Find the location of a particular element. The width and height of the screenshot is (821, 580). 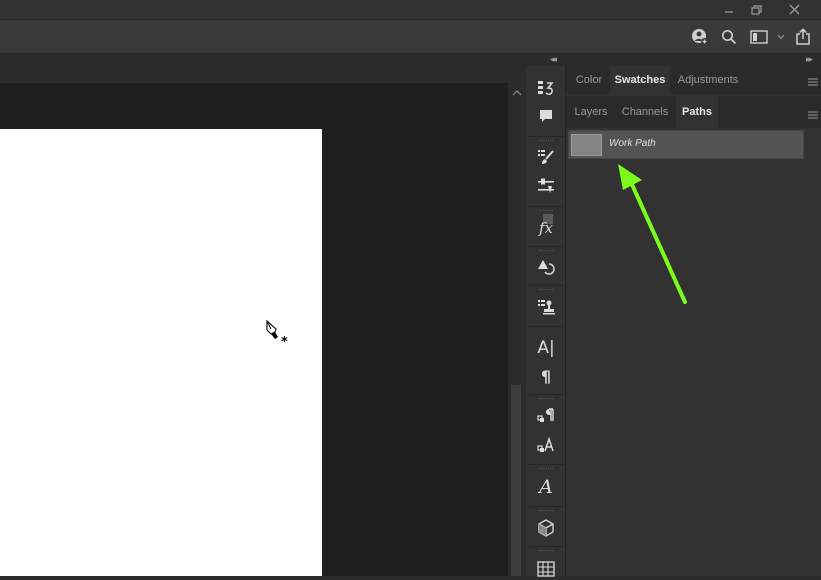

tab-channels: Channels is located at coordinates (645, 112).